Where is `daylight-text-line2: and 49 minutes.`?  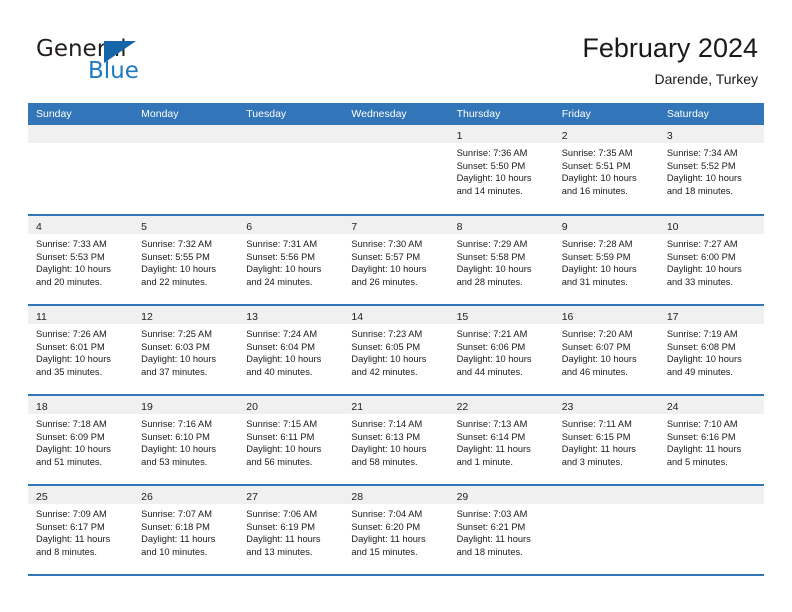 daylight-text-line2: and 49 minutes. is located at coordinates (699, 371).